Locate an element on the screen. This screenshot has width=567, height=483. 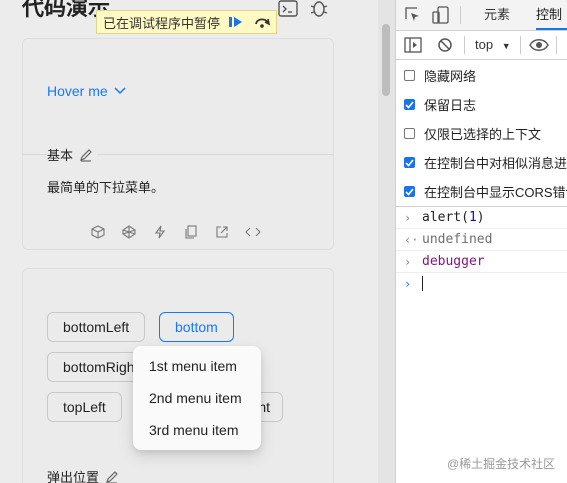
setting-label: 隐藏网络 is located at coordinates (450, 76).